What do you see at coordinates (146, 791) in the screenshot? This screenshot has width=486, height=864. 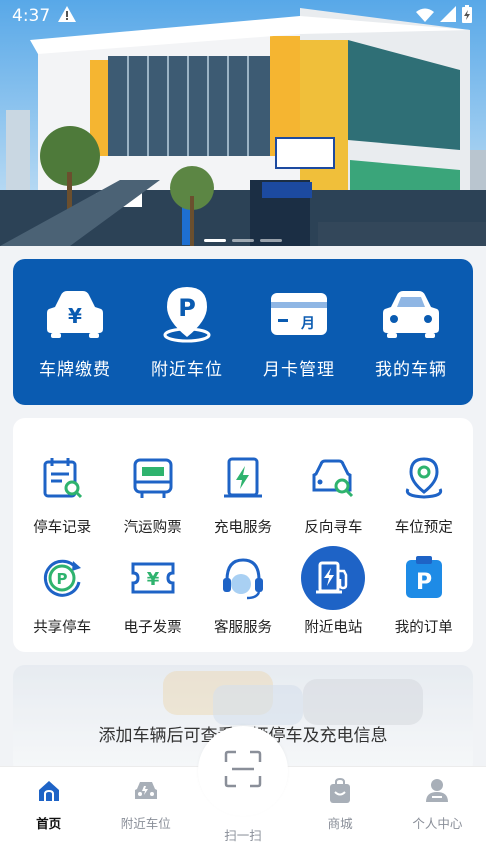 I see `nearby-parking-icon` at bounding box center [146, 791].